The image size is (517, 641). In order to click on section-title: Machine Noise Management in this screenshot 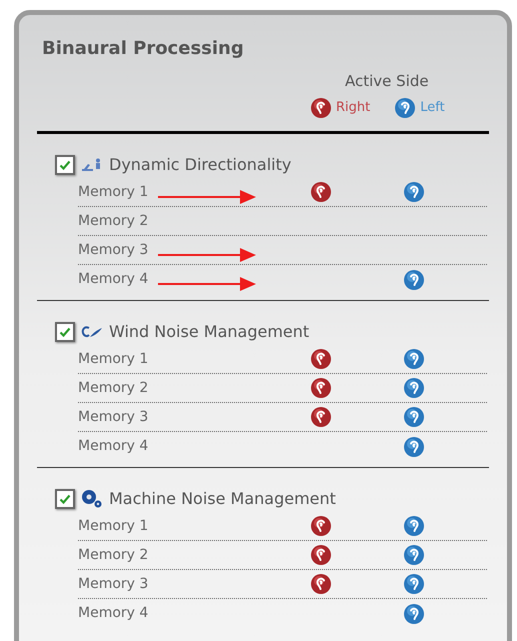, I will do `click(222, 499)`.